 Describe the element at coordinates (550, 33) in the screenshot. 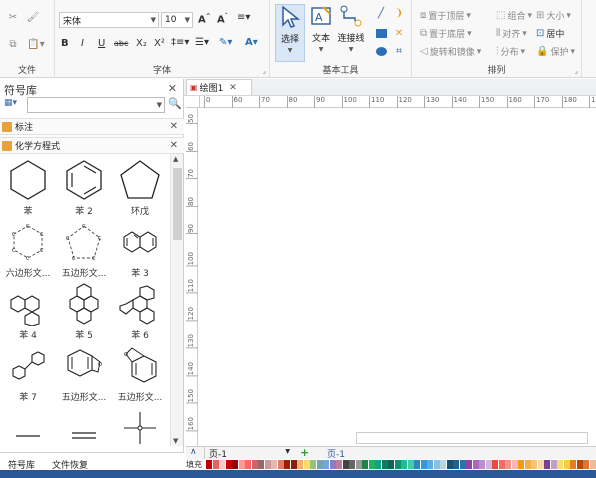

I see `center-button: ⊡ 居中` at that location.